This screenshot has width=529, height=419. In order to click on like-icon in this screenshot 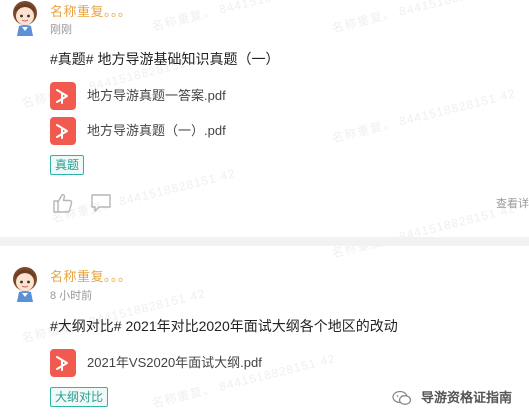, I will do `click(63, 203)`.